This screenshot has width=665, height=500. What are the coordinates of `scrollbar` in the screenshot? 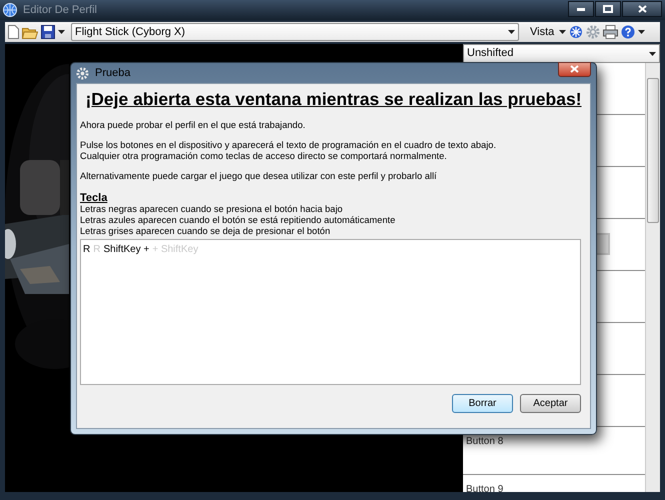 It's located at (652, 277).